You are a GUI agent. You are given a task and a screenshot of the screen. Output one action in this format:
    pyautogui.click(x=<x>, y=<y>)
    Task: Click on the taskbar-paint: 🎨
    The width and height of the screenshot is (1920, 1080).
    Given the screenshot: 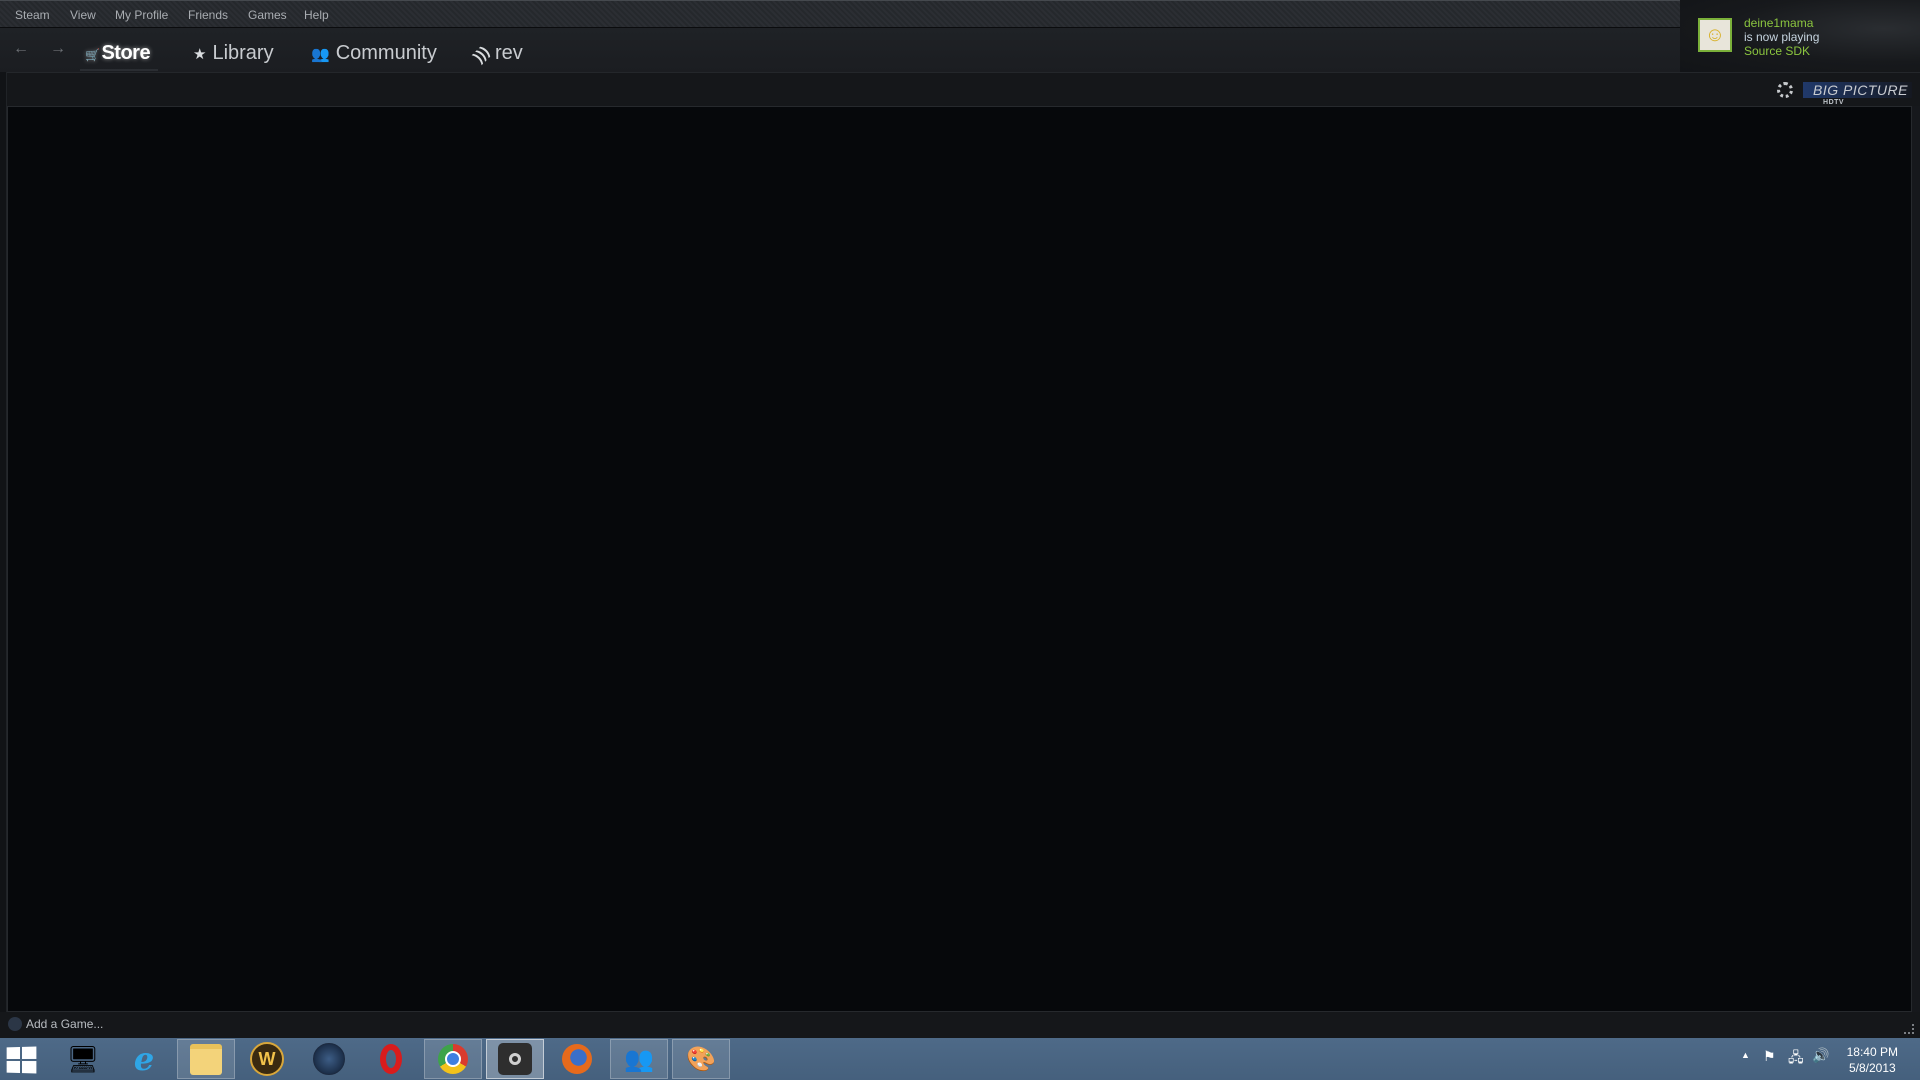 What is the action you would take?
    pyautogui.click(x=701, y=1059)
    